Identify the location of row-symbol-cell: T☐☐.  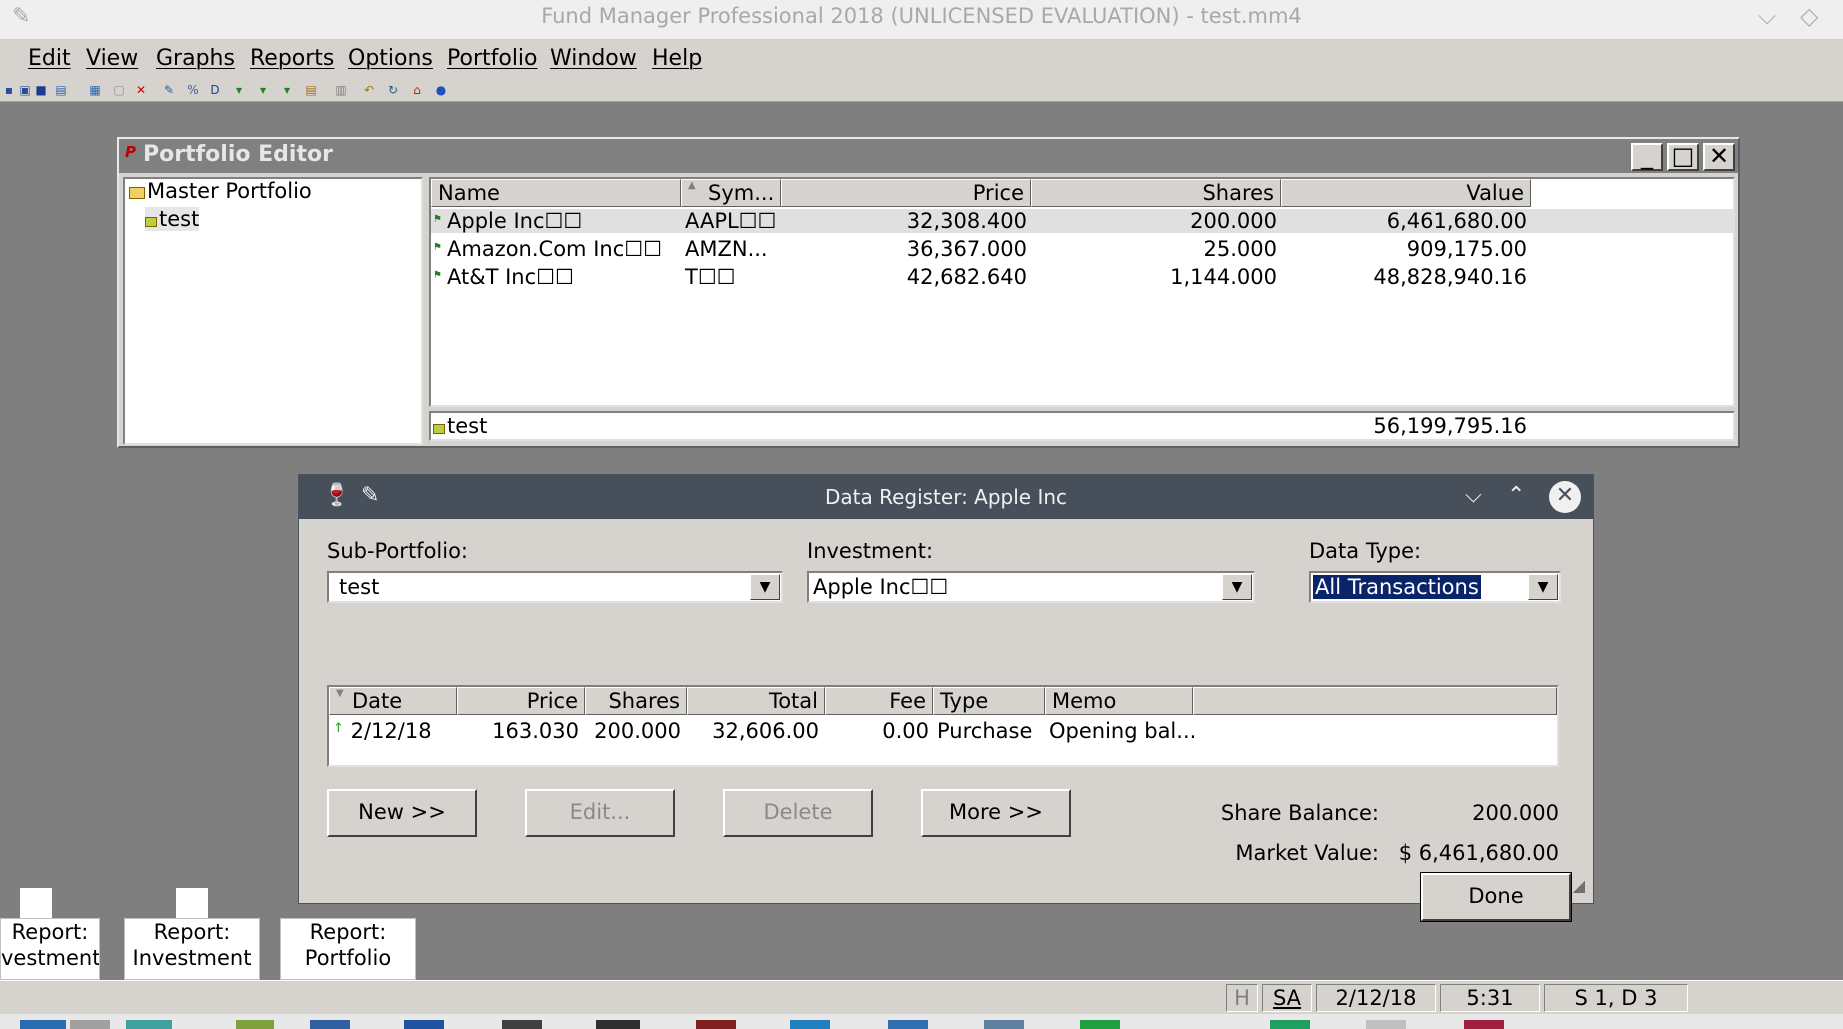
(710, 277).